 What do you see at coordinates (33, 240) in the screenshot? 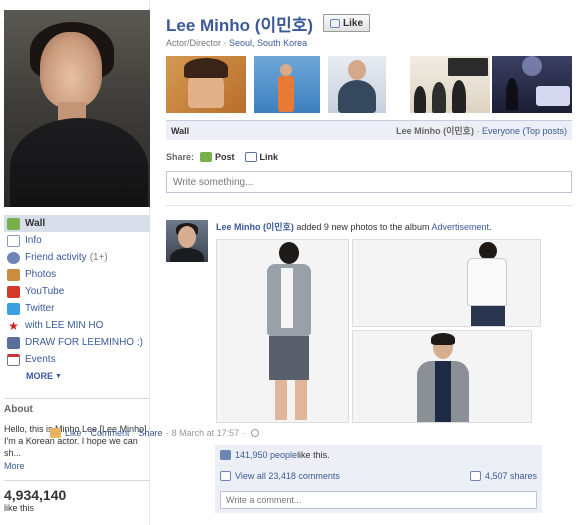
I see `nav-item-label: Info` at bounding box center [33, 240].